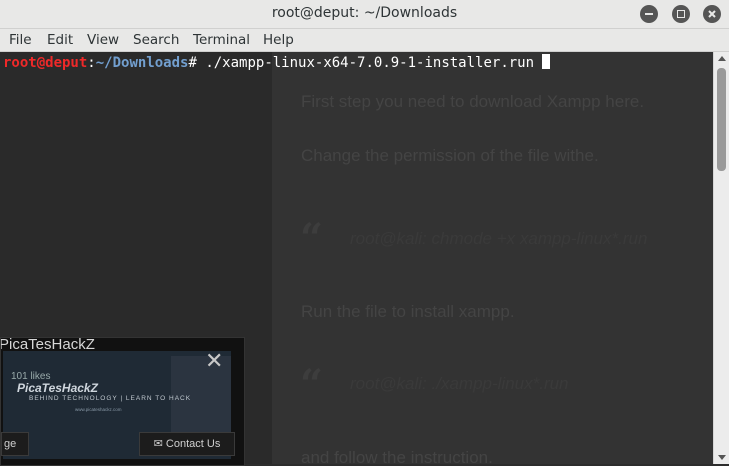 This screenshot has width=729, height=466. Describe the element at coordinates (47, 345) in the screenshot. I see `popup-title: PicaTesHackZ` at that location.